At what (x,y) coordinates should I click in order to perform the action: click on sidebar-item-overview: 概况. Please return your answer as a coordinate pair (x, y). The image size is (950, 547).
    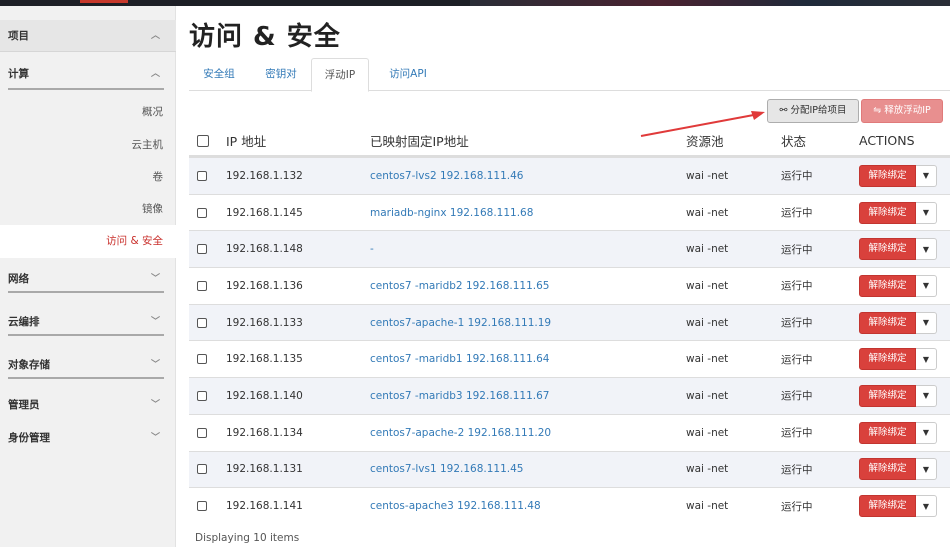
    Looking at the image, I should click on (88, 112).